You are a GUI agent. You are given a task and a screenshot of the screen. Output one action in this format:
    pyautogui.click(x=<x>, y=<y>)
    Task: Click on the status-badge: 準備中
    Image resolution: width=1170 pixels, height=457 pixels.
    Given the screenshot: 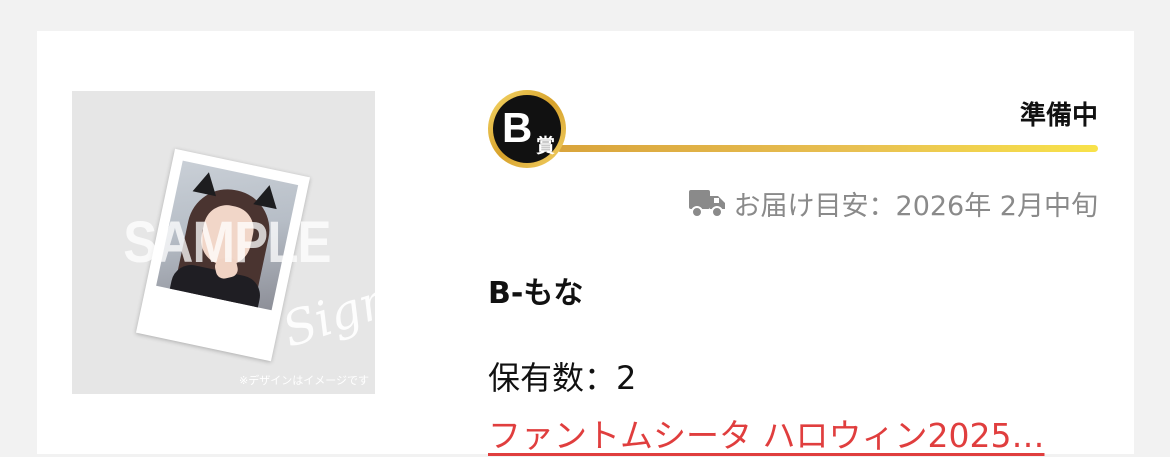 What is the action you would take?
    pyautogui.click(x=1058, y=116)
    